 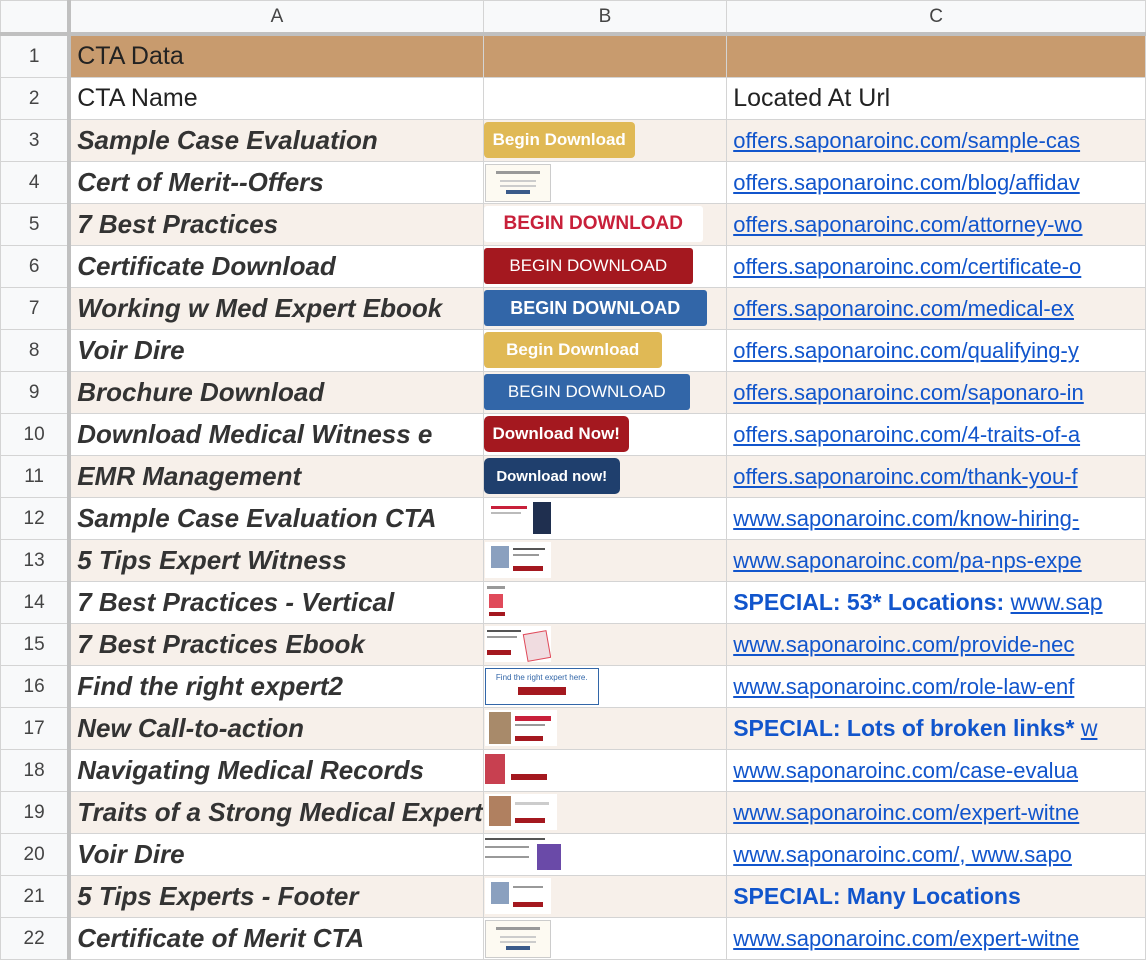 I want to click on row-header: 3, so click(x=36, y=140).